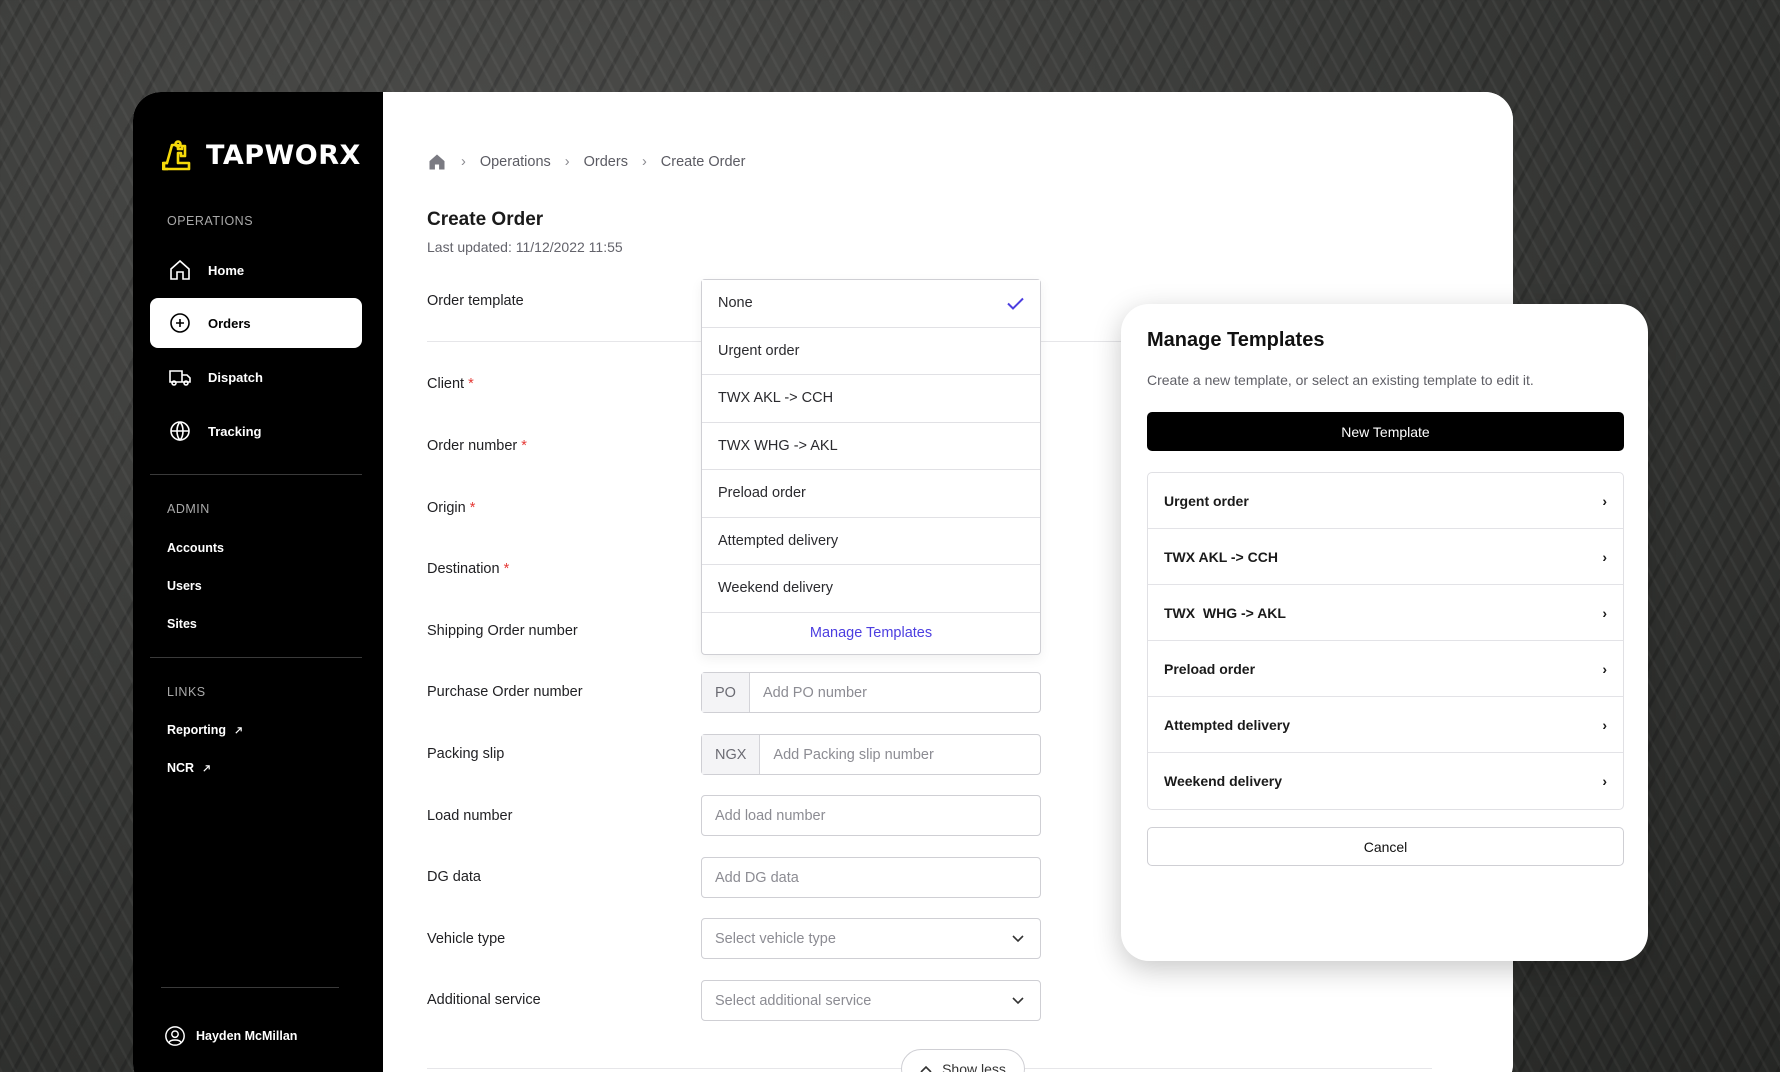  What do you see at coordinates (1385, 431) in the screenshot?
I see `new-template-button: New Template` at bounding box center [1385, 431].